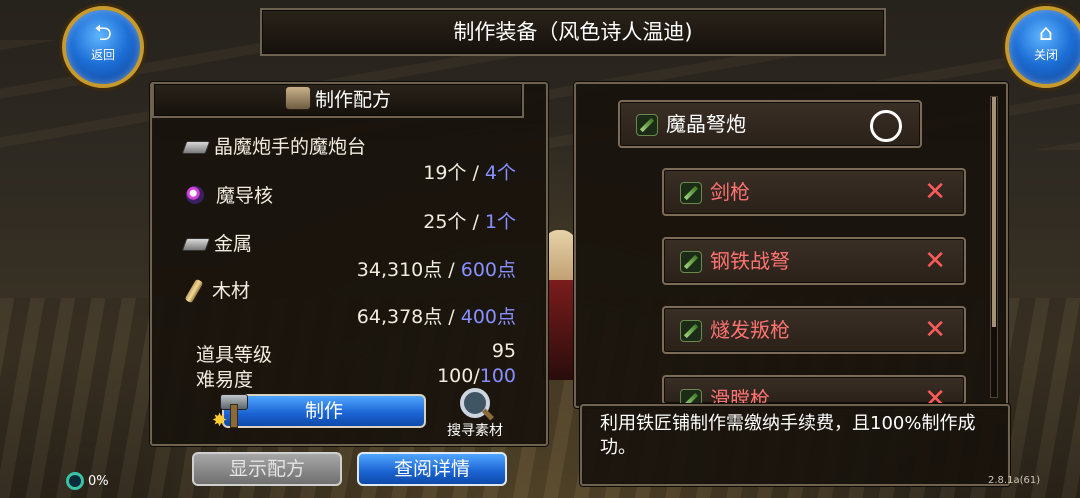  I want to click on recipe-header: 制作配方, so click(338, 100).